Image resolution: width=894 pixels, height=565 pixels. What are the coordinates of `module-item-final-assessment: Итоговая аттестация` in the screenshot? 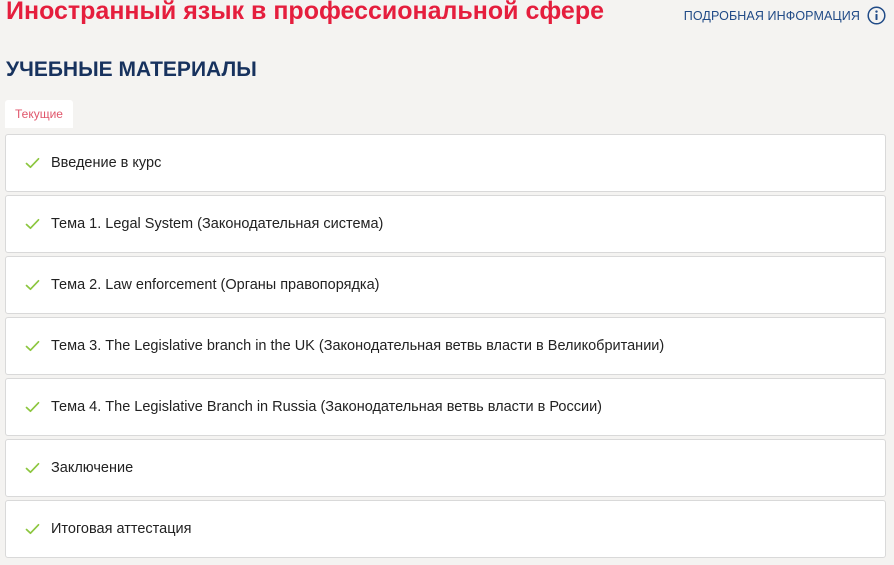 It's located at (445, 529).